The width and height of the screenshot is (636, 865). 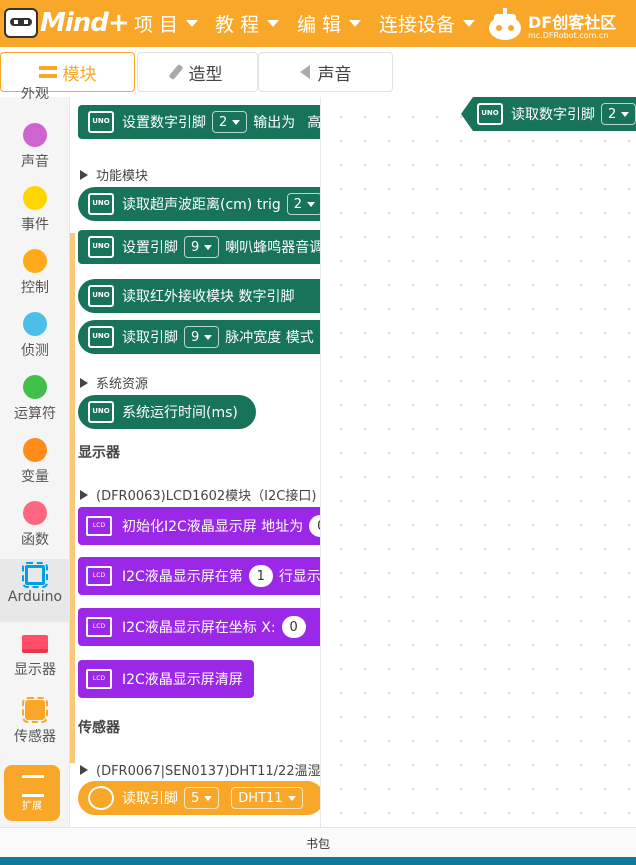 I want to click on sidebar-item-variables: 变量, so click(x=35, y=469).